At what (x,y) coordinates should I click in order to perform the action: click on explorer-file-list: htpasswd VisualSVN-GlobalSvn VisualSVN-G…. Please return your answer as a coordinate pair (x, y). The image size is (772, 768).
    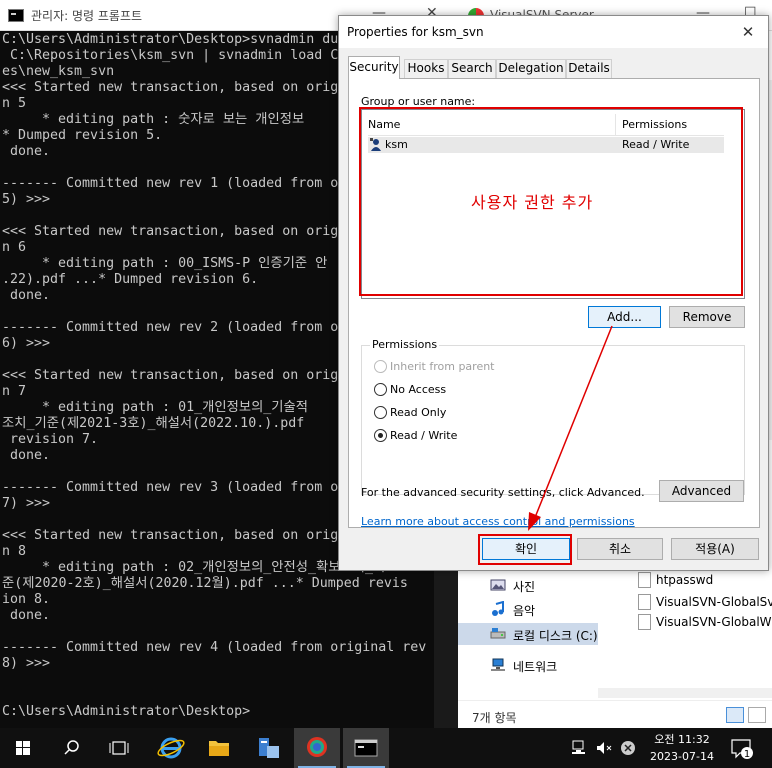
    Looking at the image, I should click on (702, 603).